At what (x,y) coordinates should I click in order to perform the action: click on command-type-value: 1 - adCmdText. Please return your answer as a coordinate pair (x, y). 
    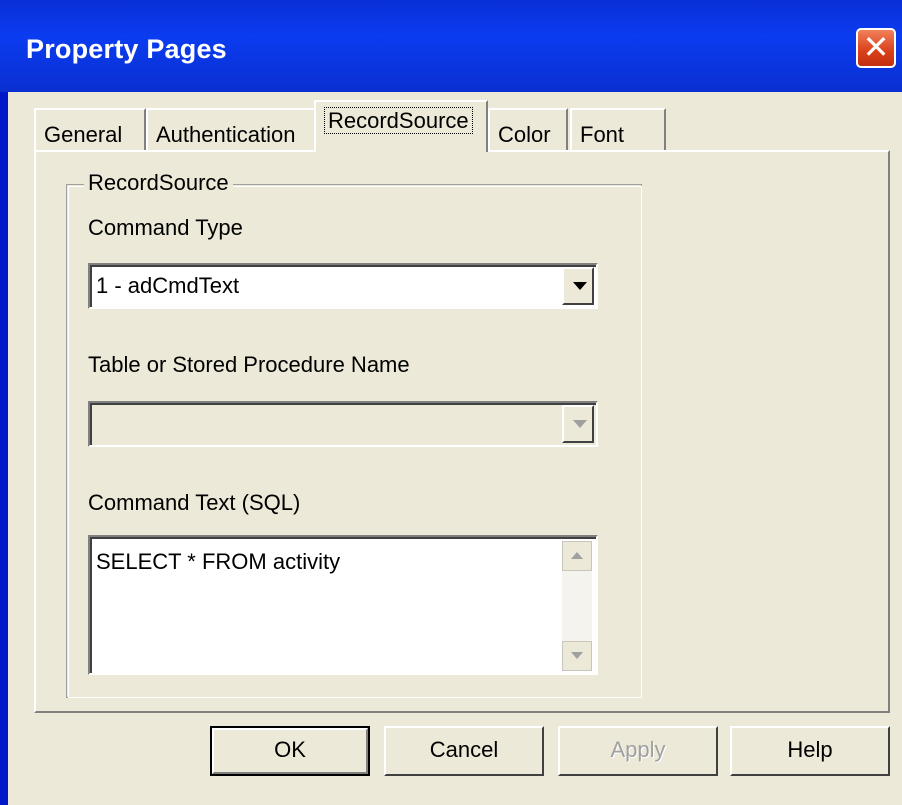
    Looking at the image, I should click on (168, 285).